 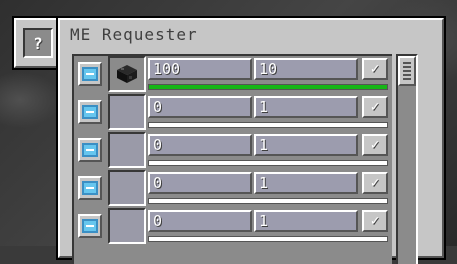 What do you see at coordinates (306, 69) in the screenshot?
I see `batch-size-field: 10` at bounding box center [306, 69].